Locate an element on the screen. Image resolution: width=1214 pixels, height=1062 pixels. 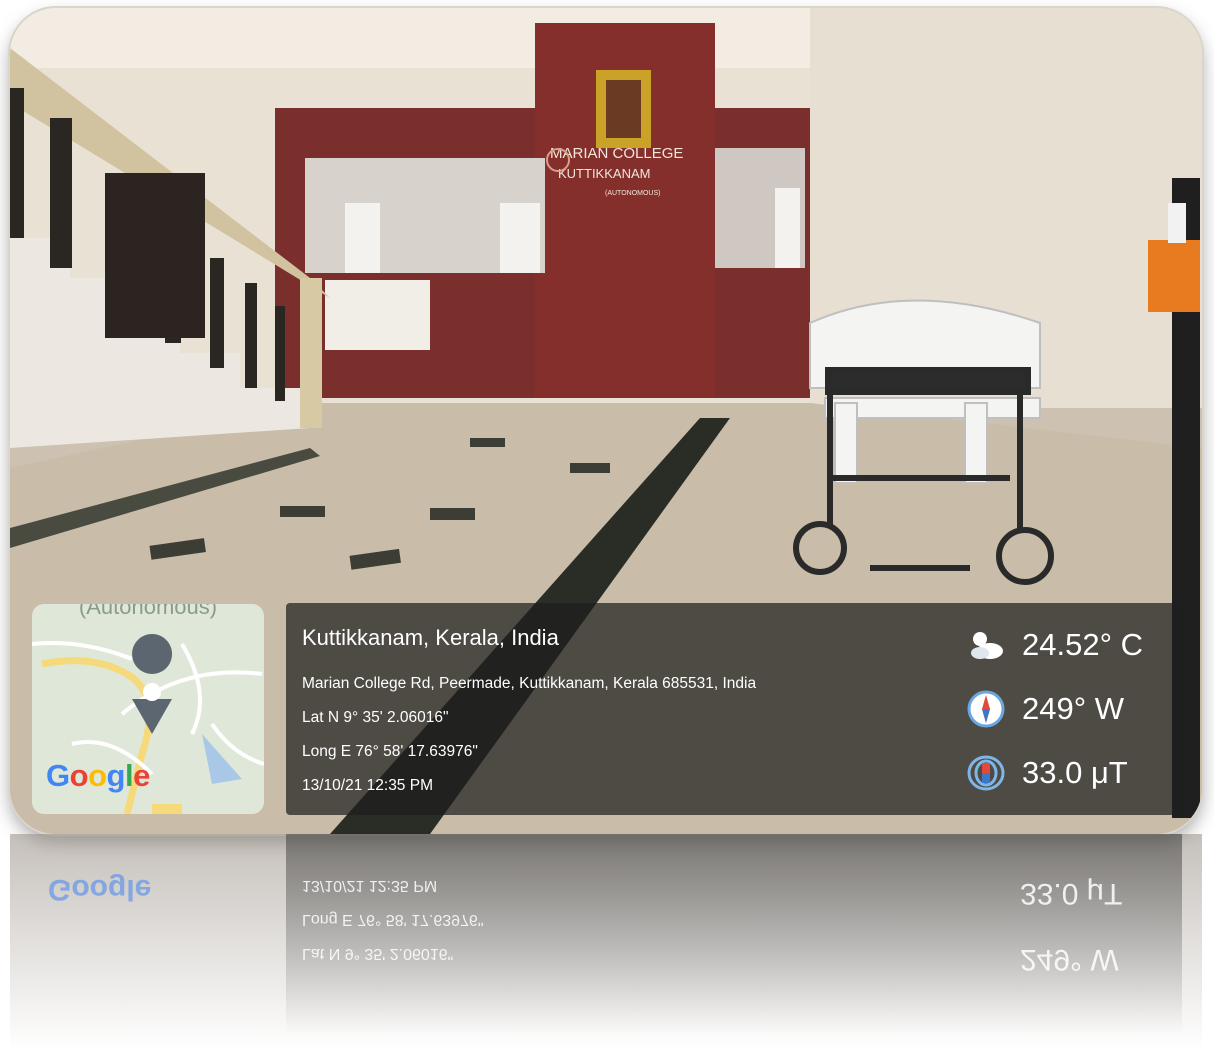
sign-line1: MARIAN COLLEGE is located at coordinates (616, 153).